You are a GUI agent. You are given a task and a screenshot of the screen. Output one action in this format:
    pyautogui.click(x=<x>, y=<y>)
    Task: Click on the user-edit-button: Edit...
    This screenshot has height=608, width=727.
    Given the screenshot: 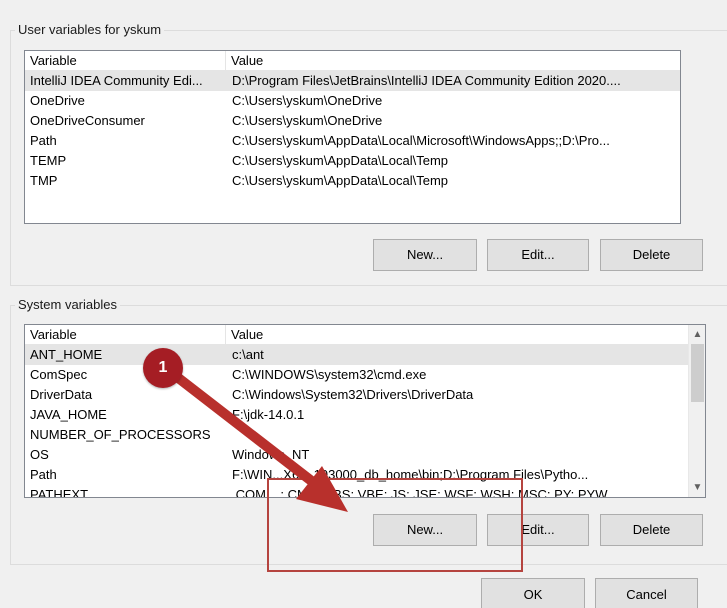 What is the action you would take?
    pyautogui.click(x=538, y=255)
    